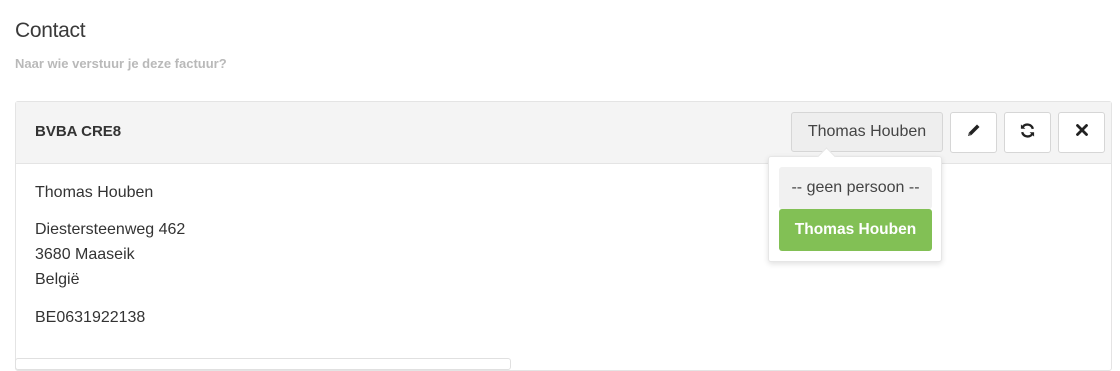  I want to click on refresh-button, so click(1027, 132).